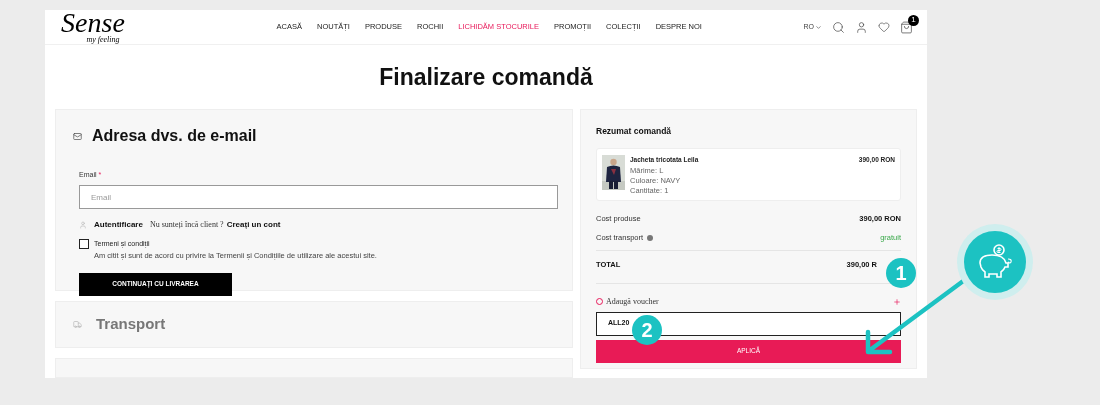 Image resolution: width=1100 pixels, height=405 pixels. I want to click on summary-title: Rezumat comandă, so click(634, 131).